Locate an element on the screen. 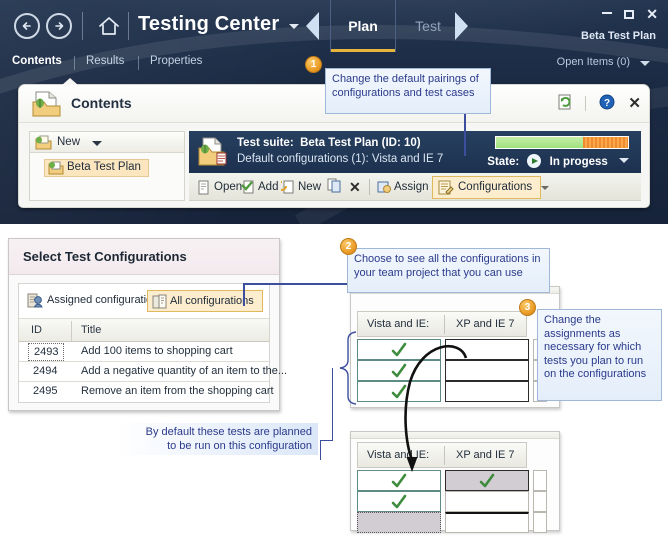 This screenshot has width=668, height=538. assign-button: Assign is located at coordinates (403, 187).